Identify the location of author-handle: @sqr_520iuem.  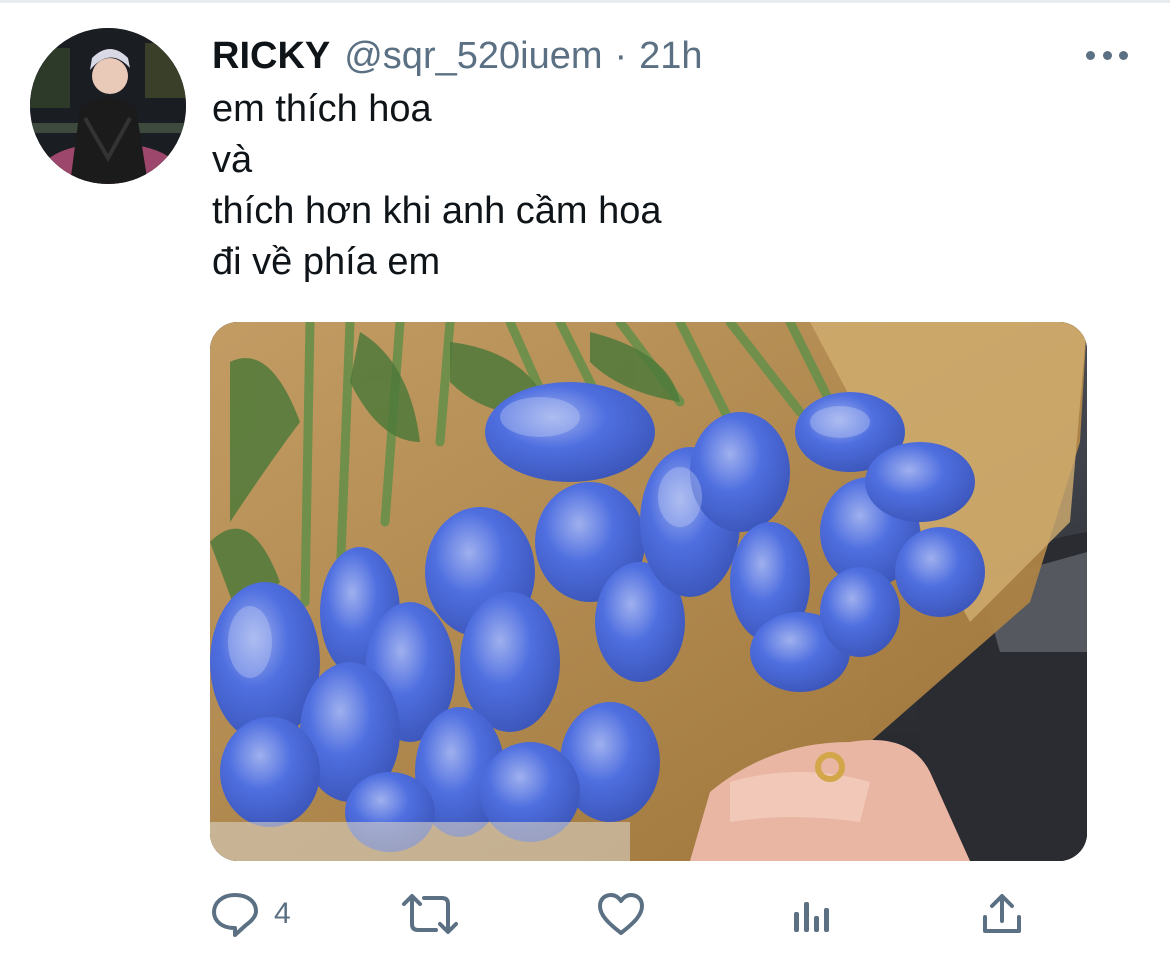
(473, 56).